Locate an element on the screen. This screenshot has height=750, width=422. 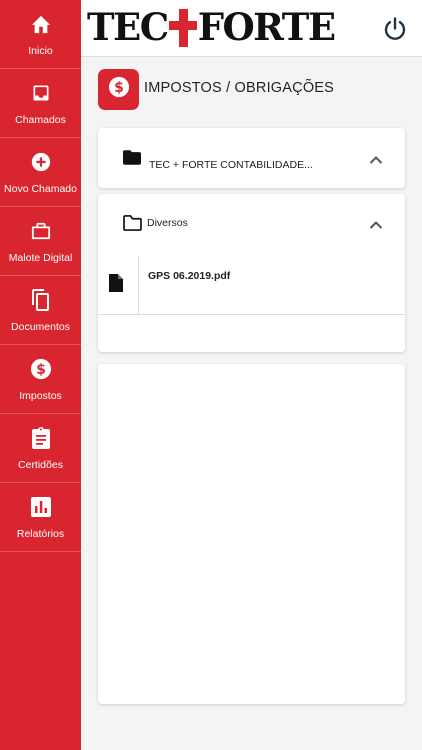
brand-logo: TEC FORTE is located at coordinates (211, 27).